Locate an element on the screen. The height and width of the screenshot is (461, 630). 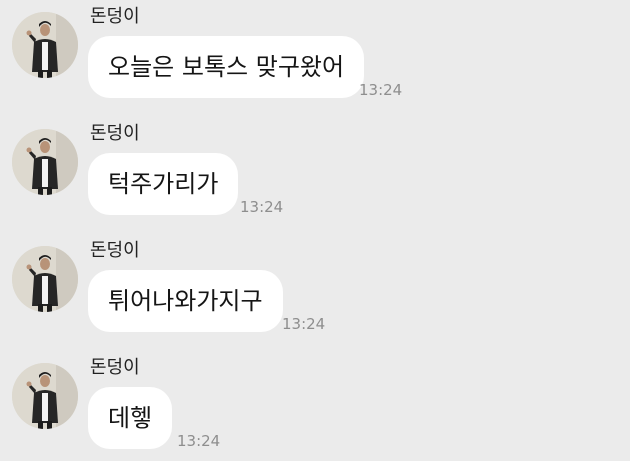
message-bubble: 튀어나와가지구 is located at coordinates (185, 301).